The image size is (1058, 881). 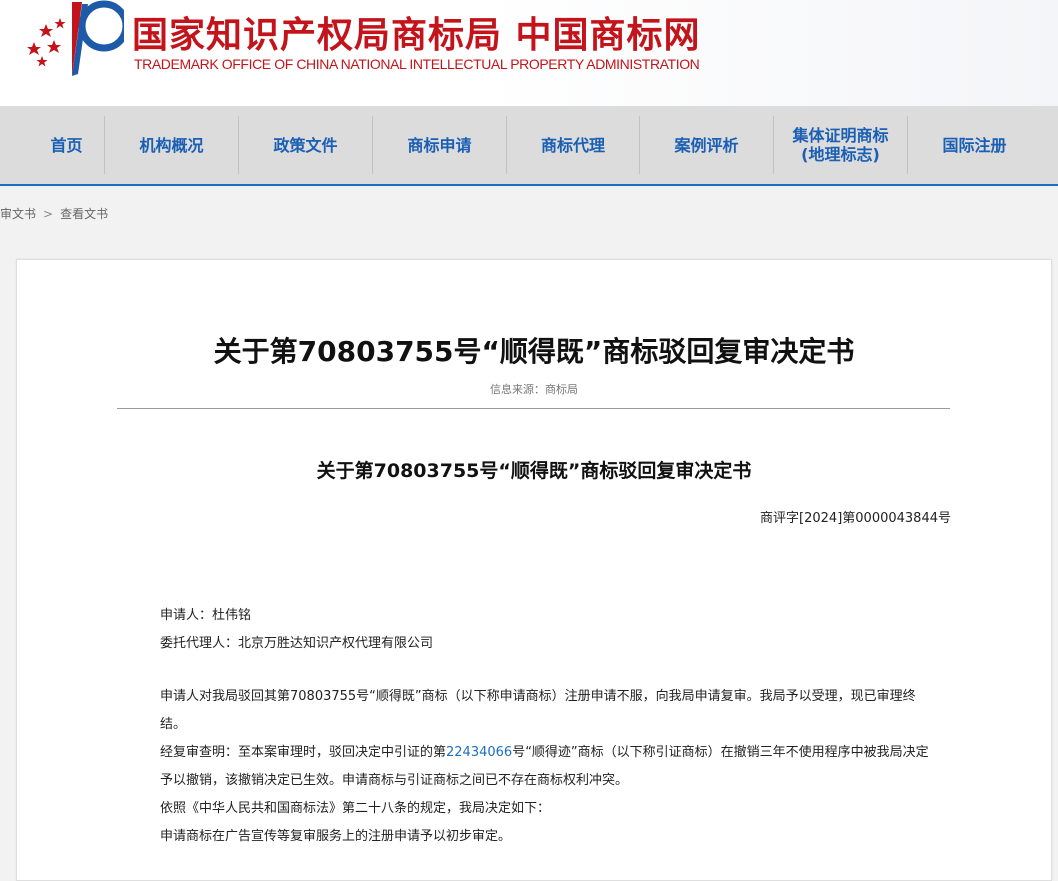 I want to click on nav-item-about: 机构概况, so click(x=171, y=145).